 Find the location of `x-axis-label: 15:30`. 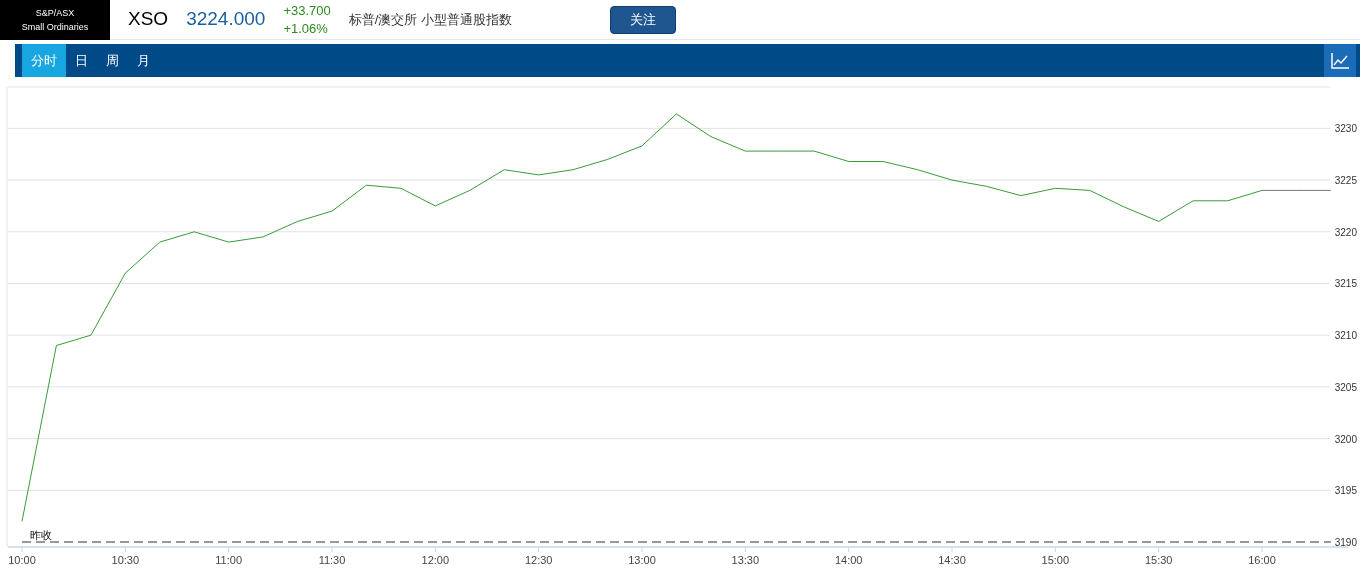

x-axis-label: 15:30 is located at coordinates (1158, 560).